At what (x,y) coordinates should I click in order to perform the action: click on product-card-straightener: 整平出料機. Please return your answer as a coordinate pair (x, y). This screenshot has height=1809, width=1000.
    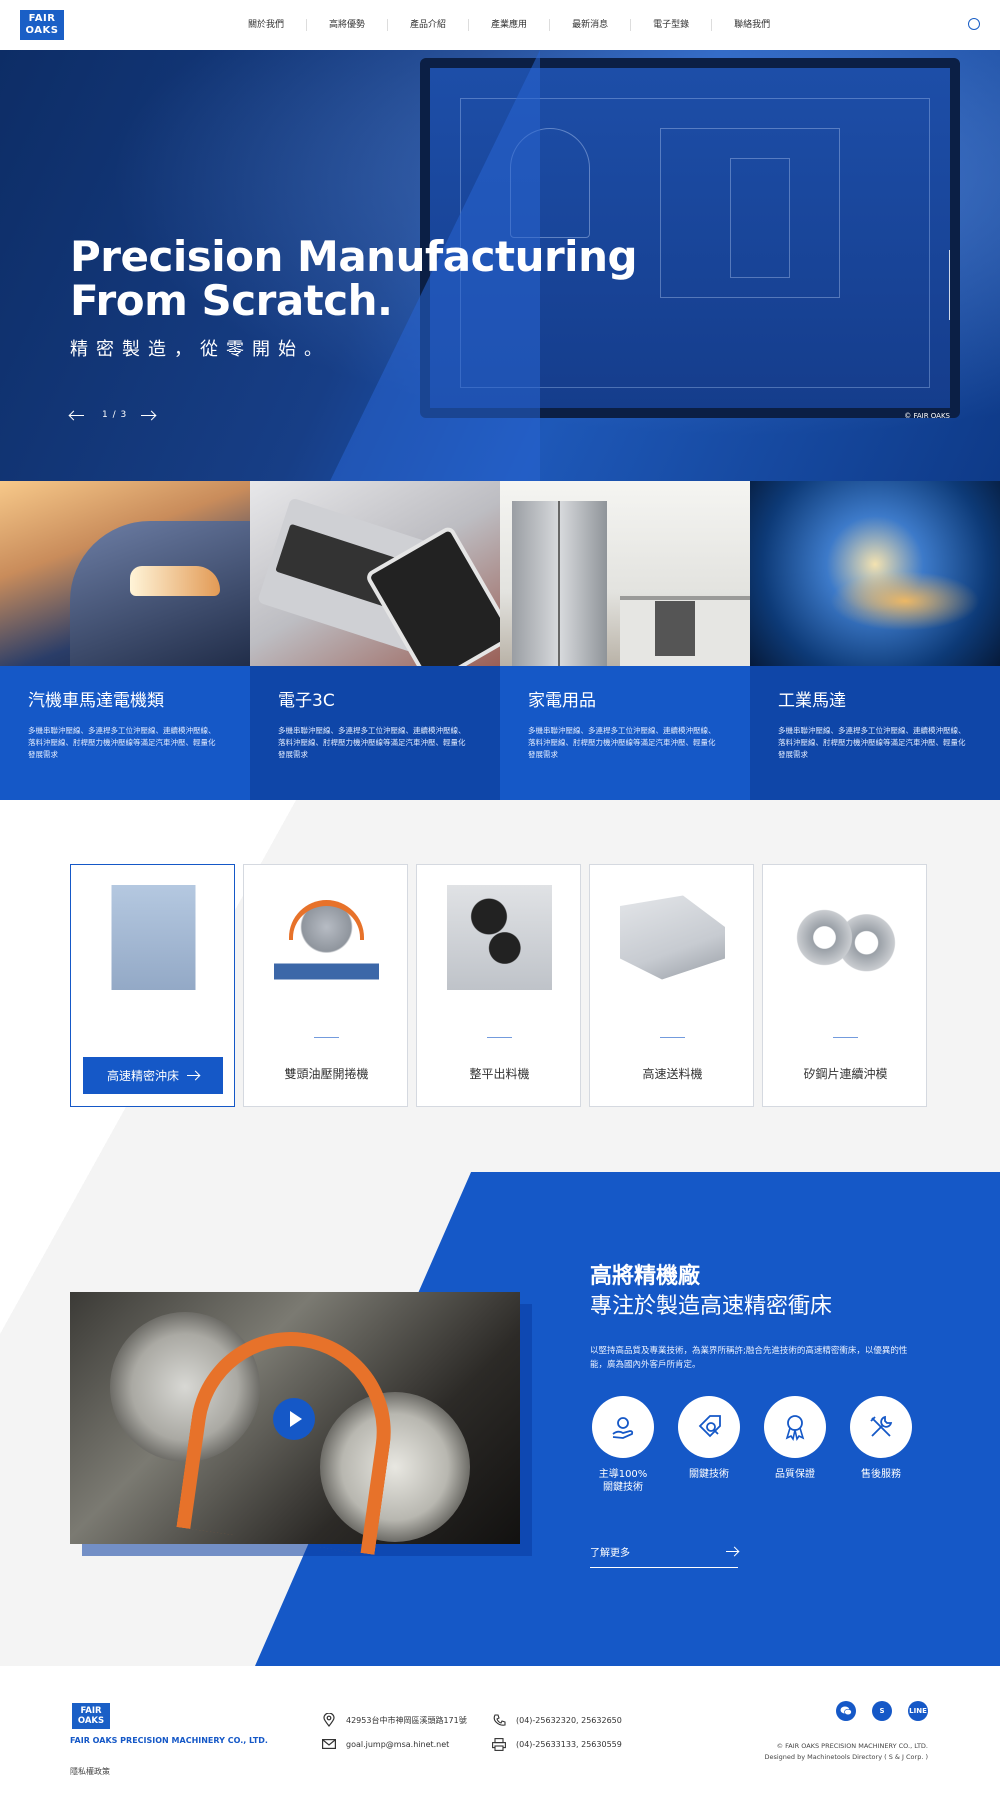
    Looking at the image, I should click on (498, 985).